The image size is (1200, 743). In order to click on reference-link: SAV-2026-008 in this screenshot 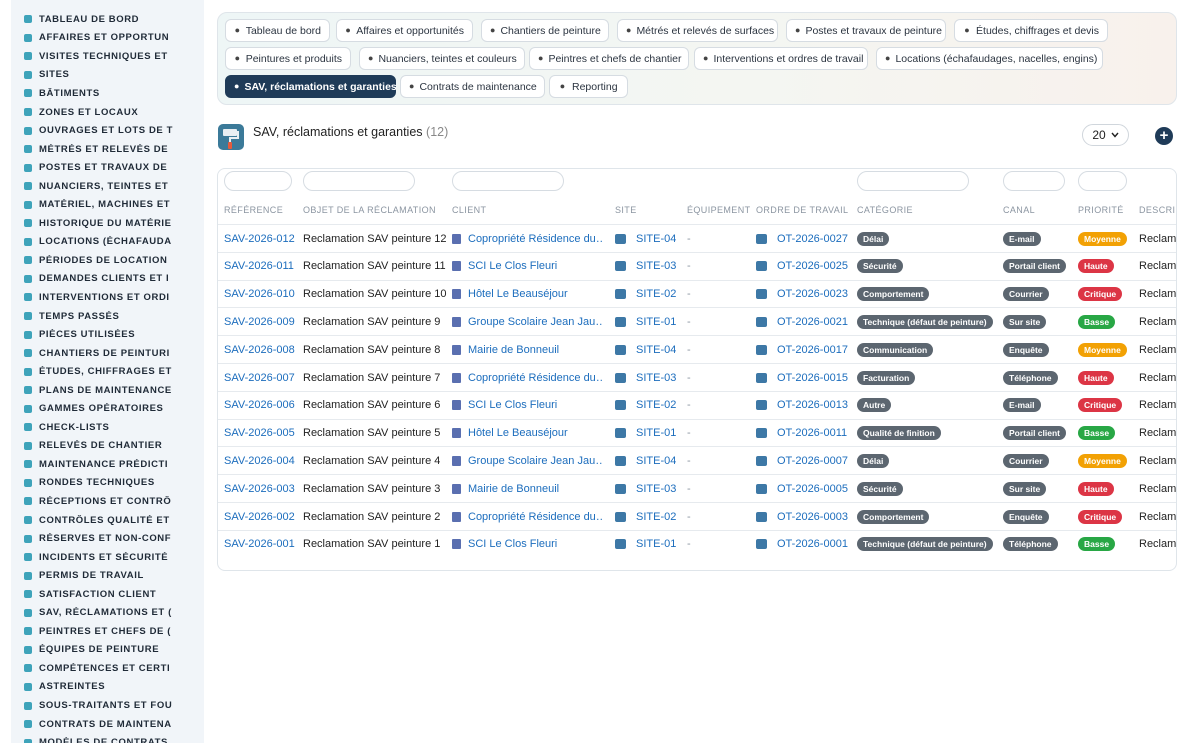, I will do `click(259, 350)`.